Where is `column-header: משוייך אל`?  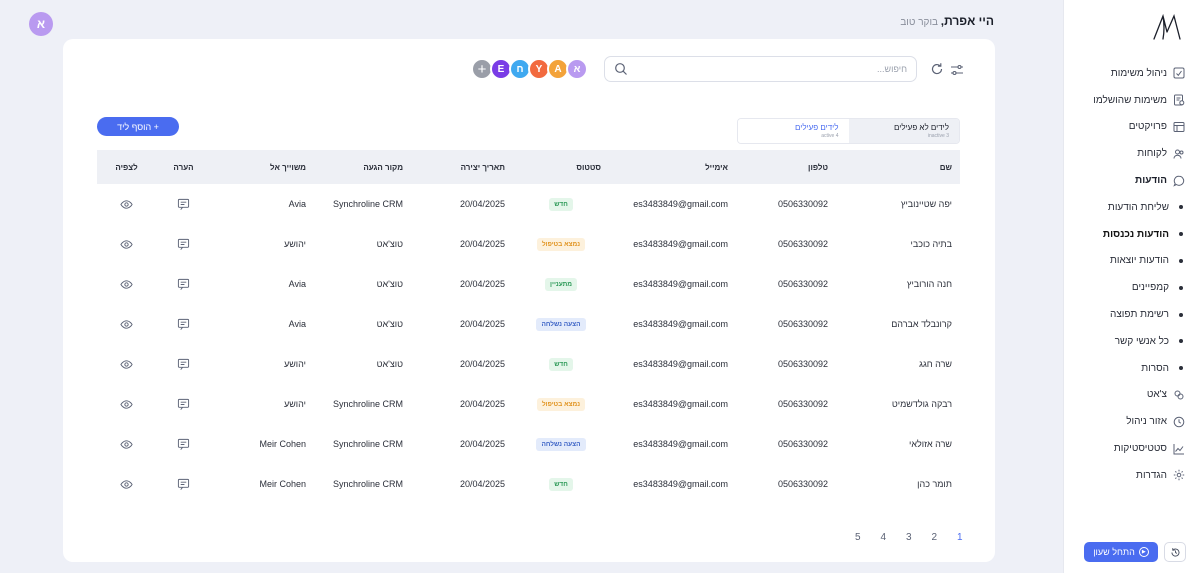
column-header: משוייך אל is located at coordinates (262, 167).